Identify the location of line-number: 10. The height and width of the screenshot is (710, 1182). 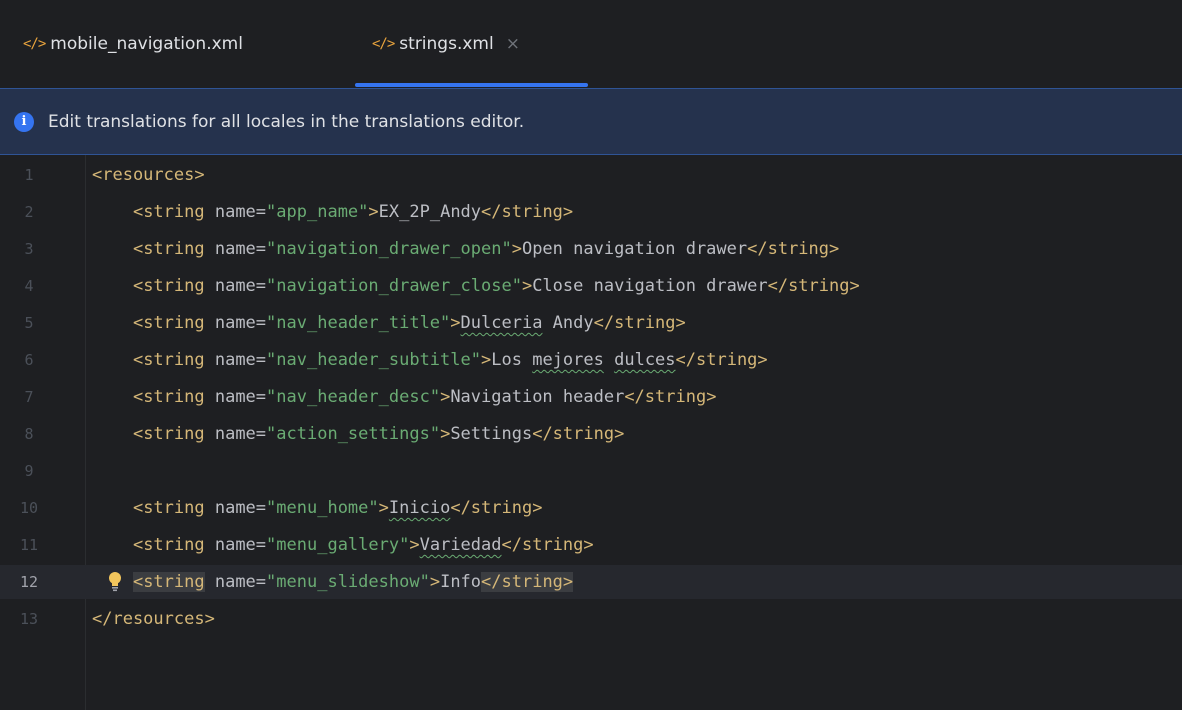
(29, 508).